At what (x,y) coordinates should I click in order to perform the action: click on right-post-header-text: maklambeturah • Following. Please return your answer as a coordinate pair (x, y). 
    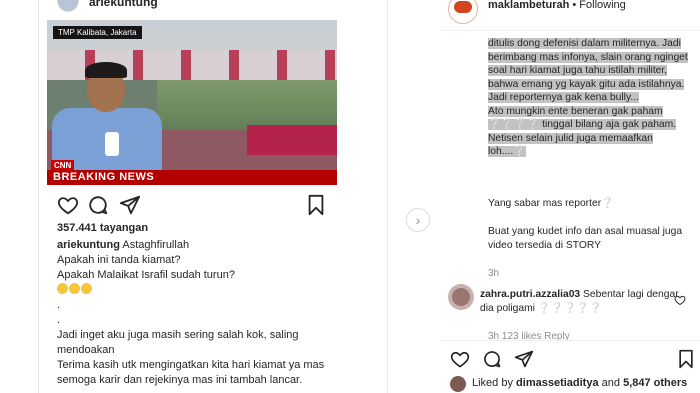
    Looking at the image, I should click on (557, 5).